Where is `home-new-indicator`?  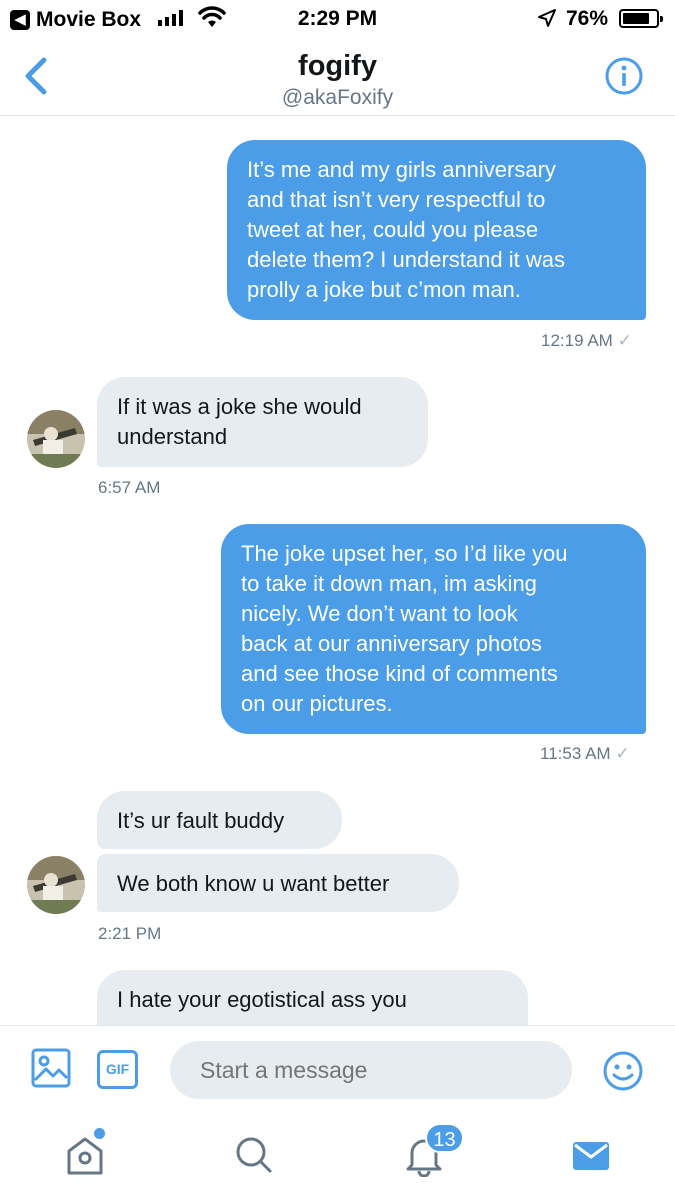
home-new-indicator is located at coordinates (99, 1133).